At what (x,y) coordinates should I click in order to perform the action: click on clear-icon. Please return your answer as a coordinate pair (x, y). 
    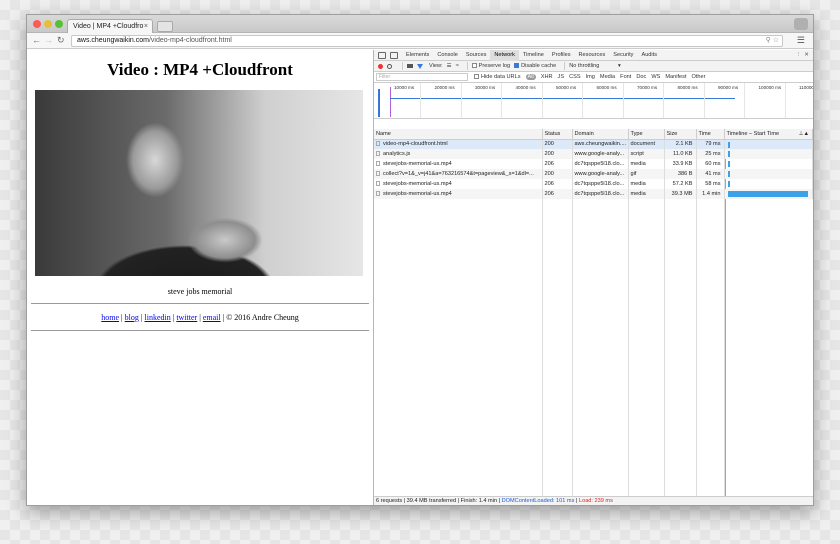
    Looking at the image, I should click on (389, 66).